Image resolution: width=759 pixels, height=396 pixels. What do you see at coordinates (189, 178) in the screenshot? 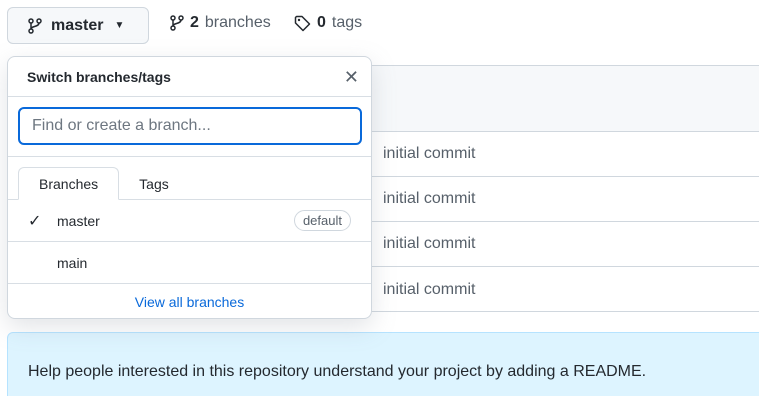
I see `dropdown-tabs: Branches Tags` at bounding box center [189, 178].